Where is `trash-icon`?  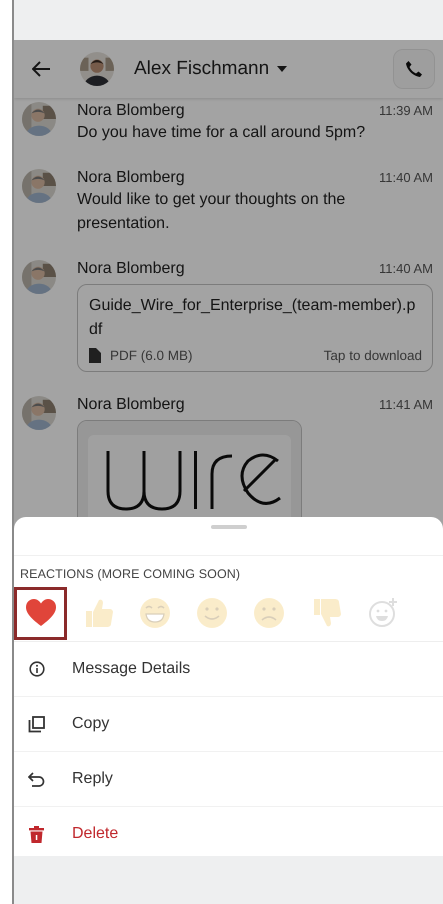 trash-icon is located at coordinates (36, 834).